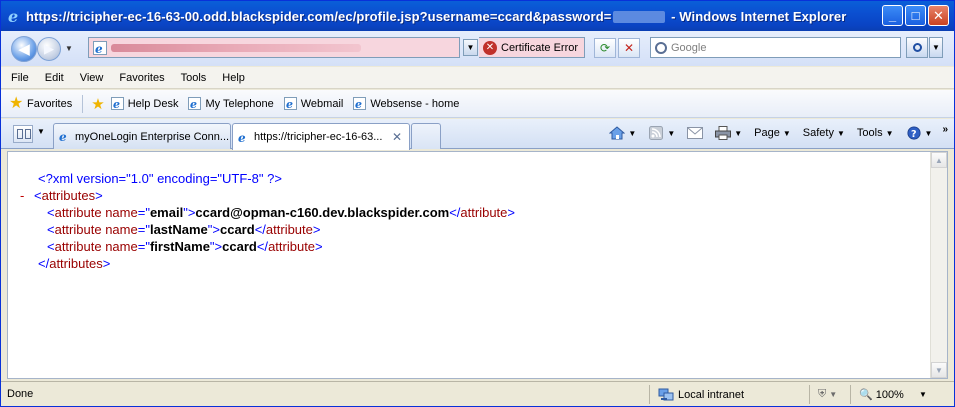  Describe the element at coordinates (532, 47) in the screenshot. I see `certificate-error-button: ✕ Certificate Error` at that location.